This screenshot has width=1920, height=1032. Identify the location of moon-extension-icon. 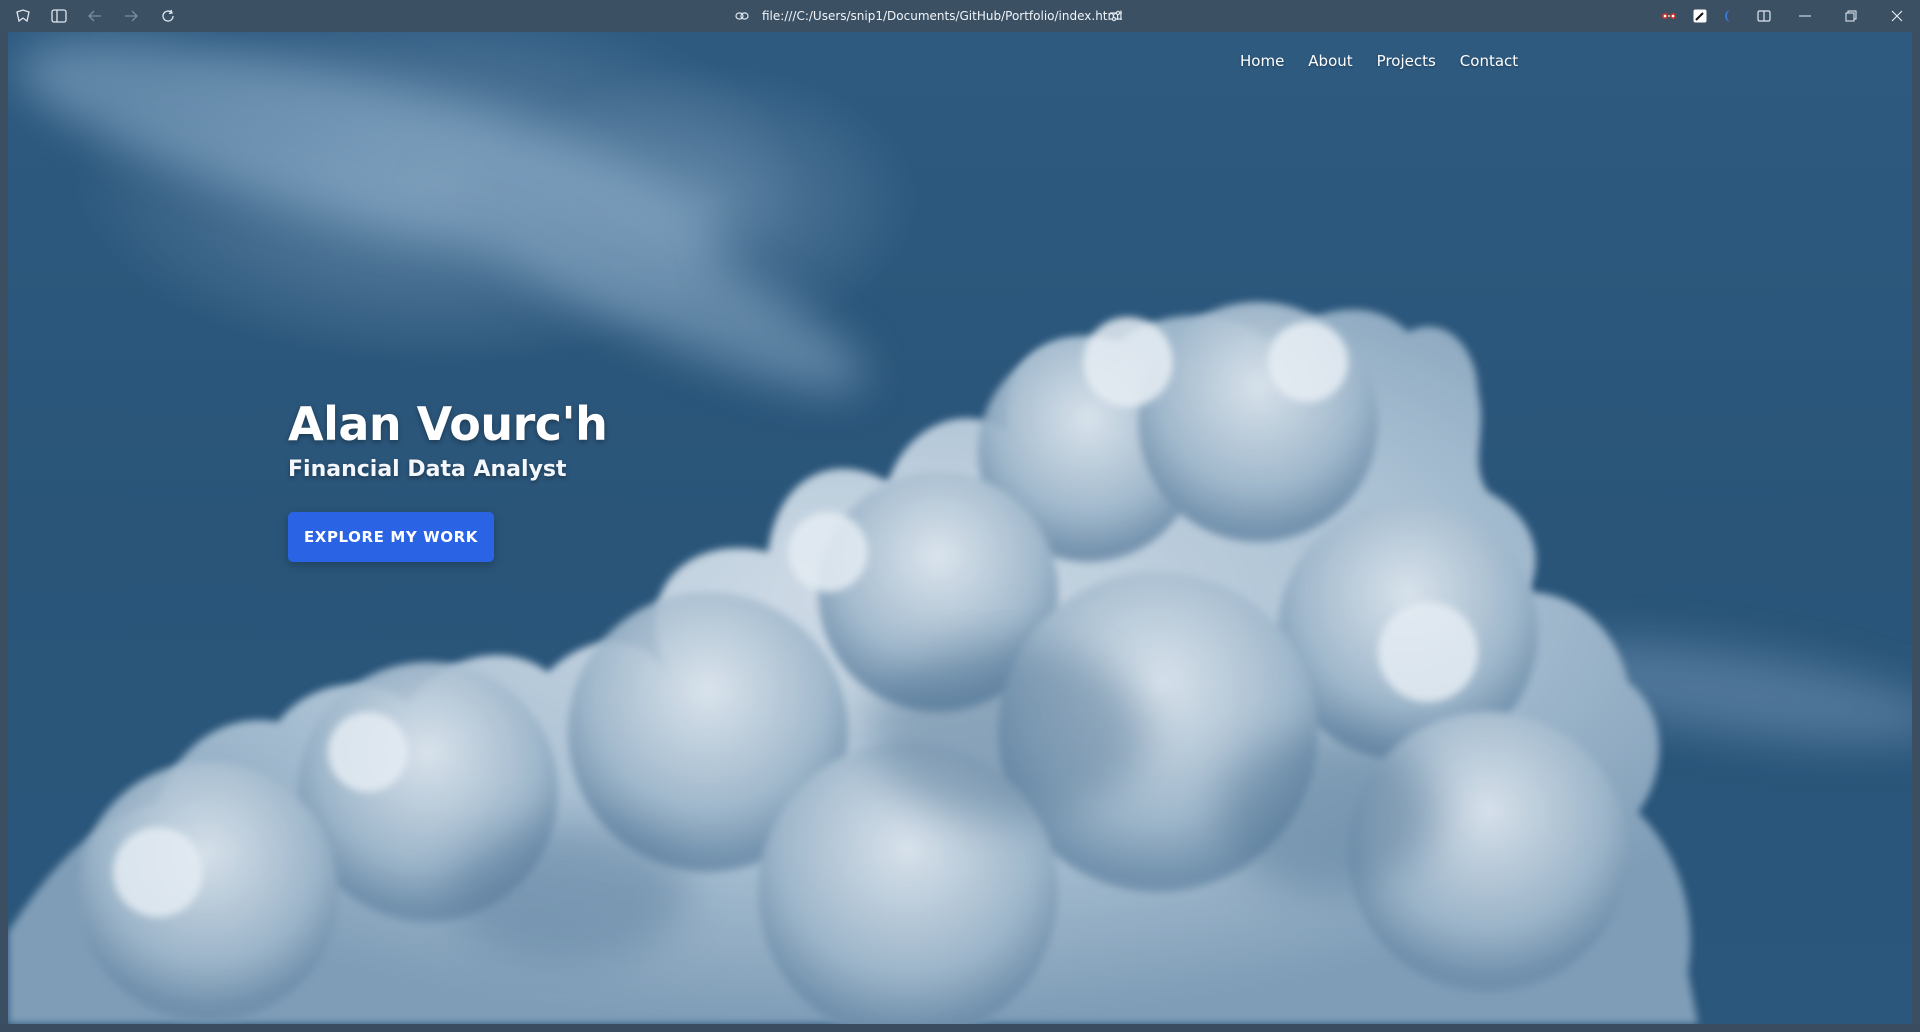
(1729, 16).